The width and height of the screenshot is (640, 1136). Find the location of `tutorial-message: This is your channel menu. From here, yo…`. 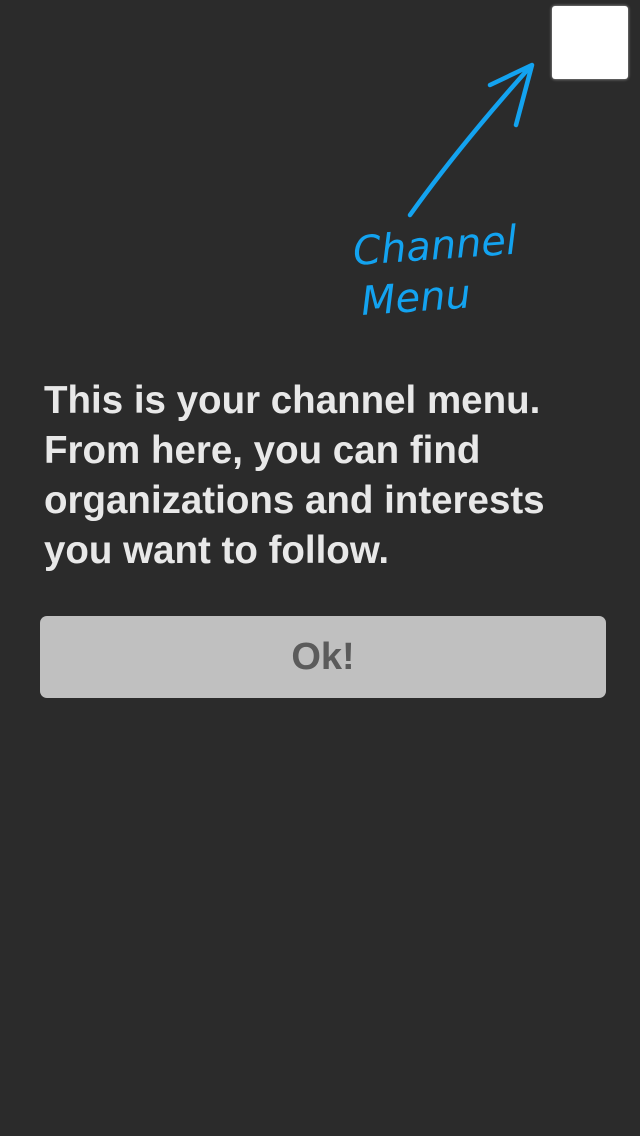

tutorial-message: This is your channel menu. From here, yo… is located at coordinates (294, 475).